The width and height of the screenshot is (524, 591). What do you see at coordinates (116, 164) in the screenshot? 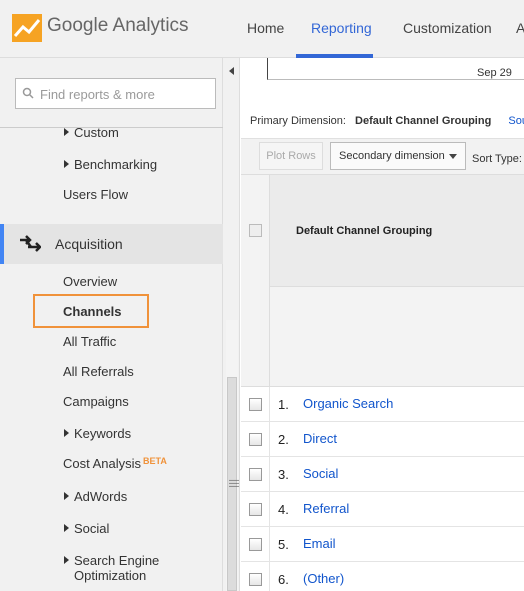
I see `sidebar-item-label: Benchmarking` at bounding box center [116, 164].